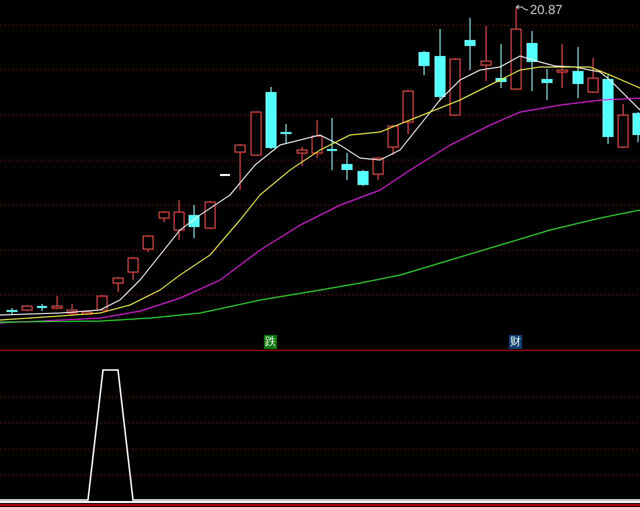  Describe the element at coordinates (515, 342) in the screenshot. I see `signal-marker: 财` at that location.